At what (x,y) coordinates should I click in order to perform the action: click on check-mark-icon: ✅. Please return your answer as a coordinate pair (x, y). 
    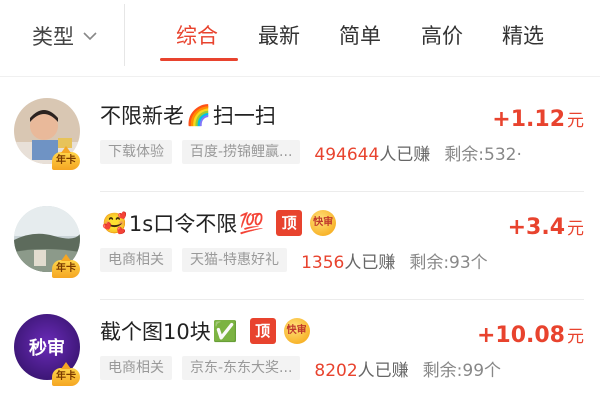
    Looking at the image, I should click on (225, 331).